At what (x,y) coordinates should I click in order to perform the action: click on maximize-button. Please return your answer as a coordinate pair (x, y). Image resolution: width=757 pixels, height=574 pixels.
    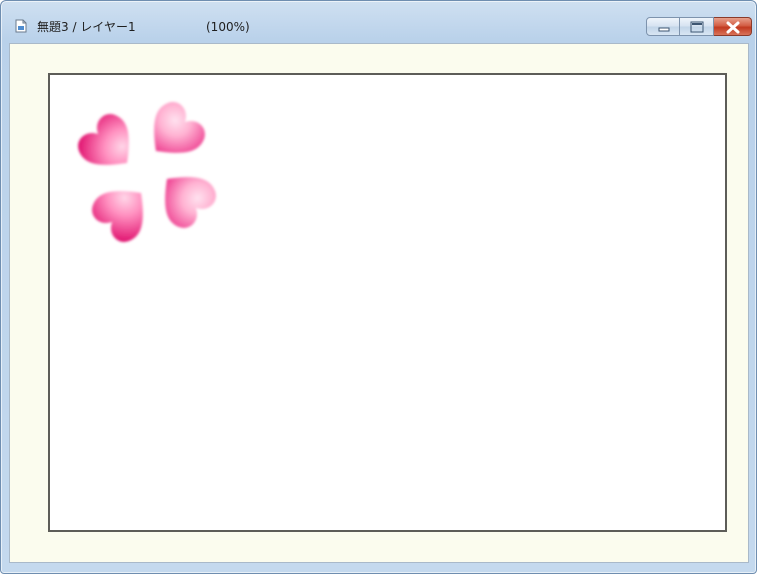
    Looking at the image, I should click on (697, 26).